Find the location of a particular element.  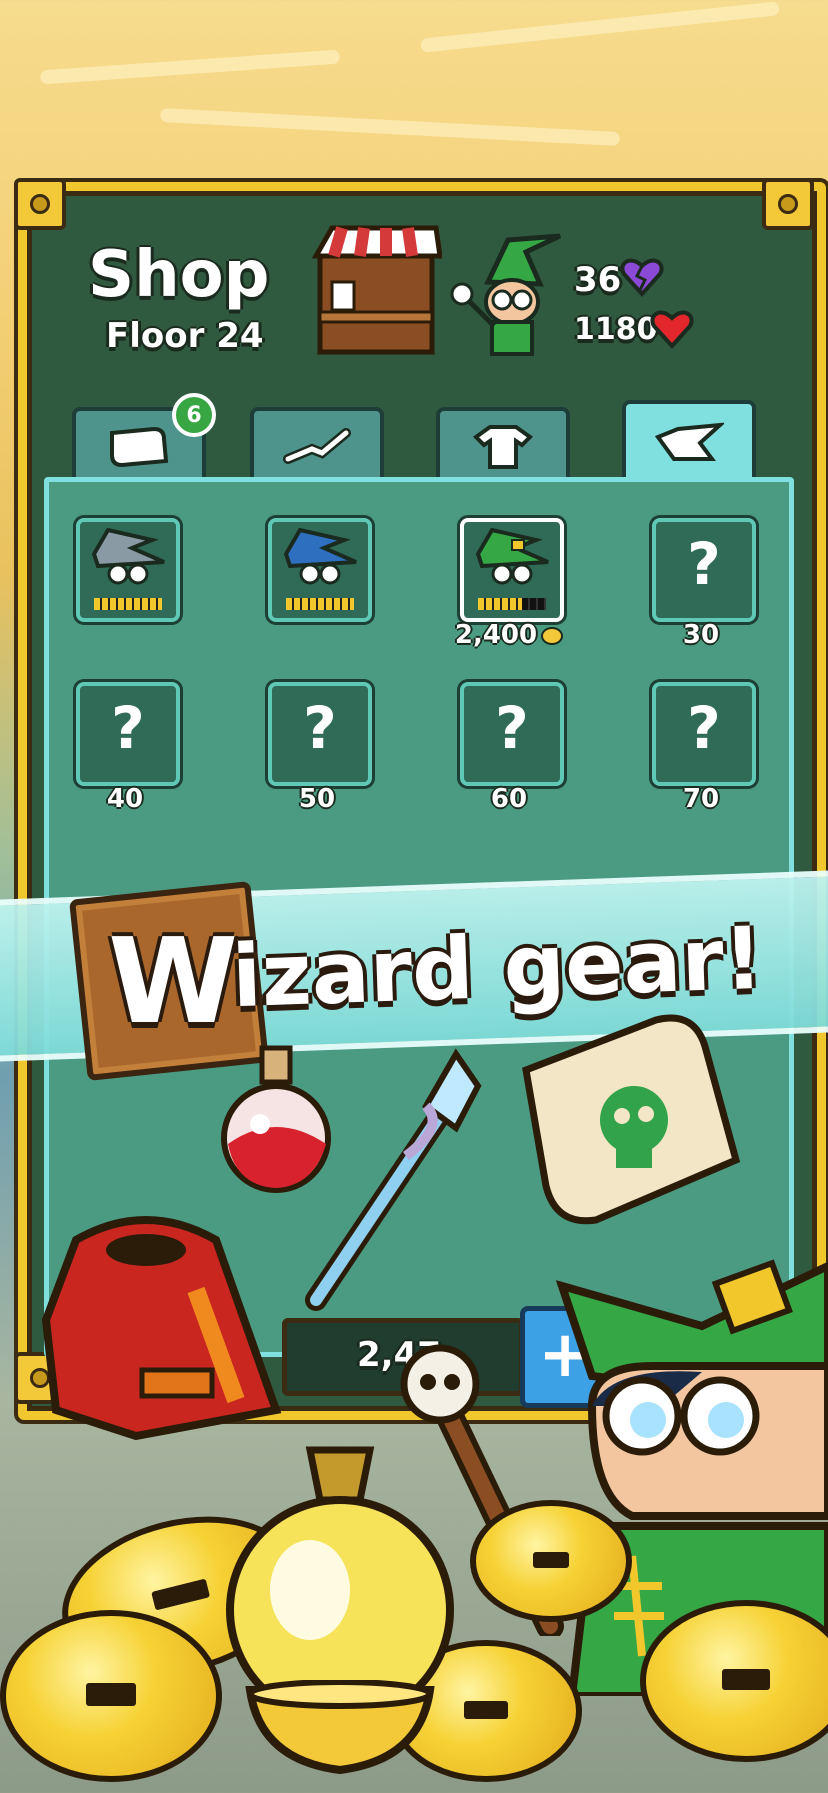

skull-scroll-icon is located at coordinates (631, 1119).